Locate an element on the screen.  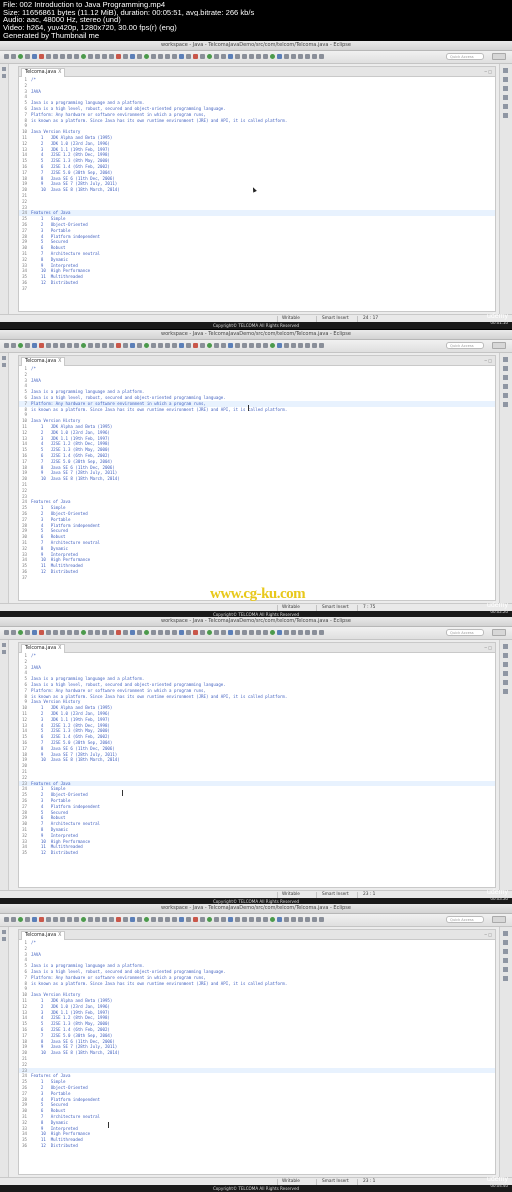
minimize-maximize-icon: ─ □ is located at coordinates (488, 934).